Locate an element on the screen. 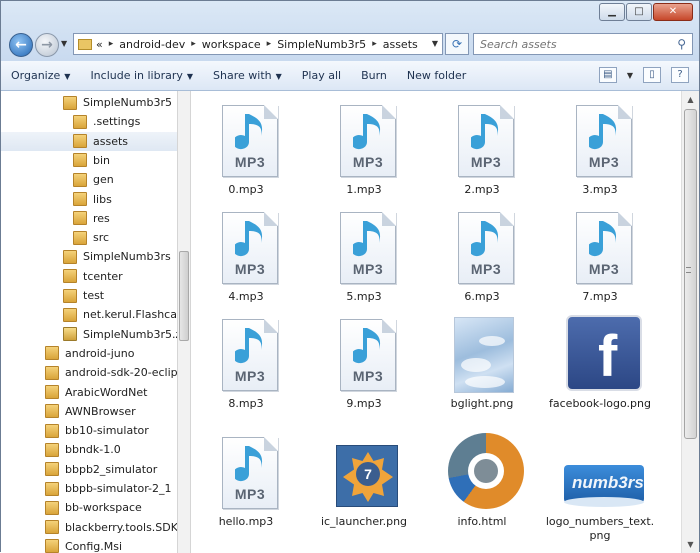  tree-item: AWNBrowser is located at coordinates (89, 411).